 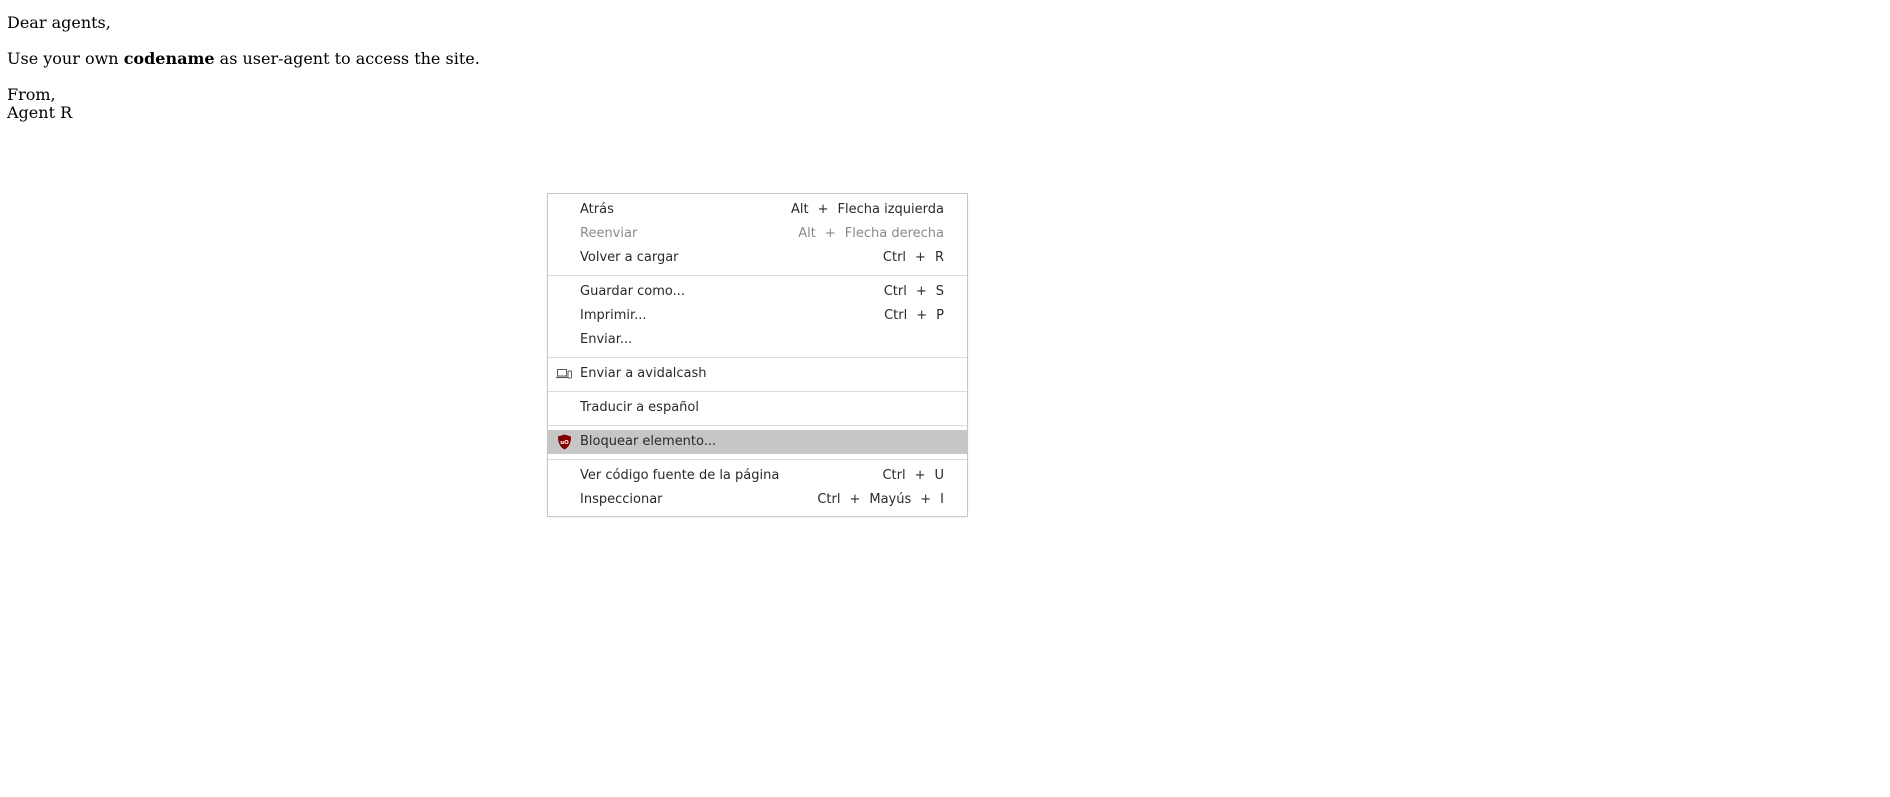 What do you see at coordinates (757, 316) in the screenshot?
I see `menu-item-print: Imprimir... Ctrl + P` at bounding box center [757, 316].